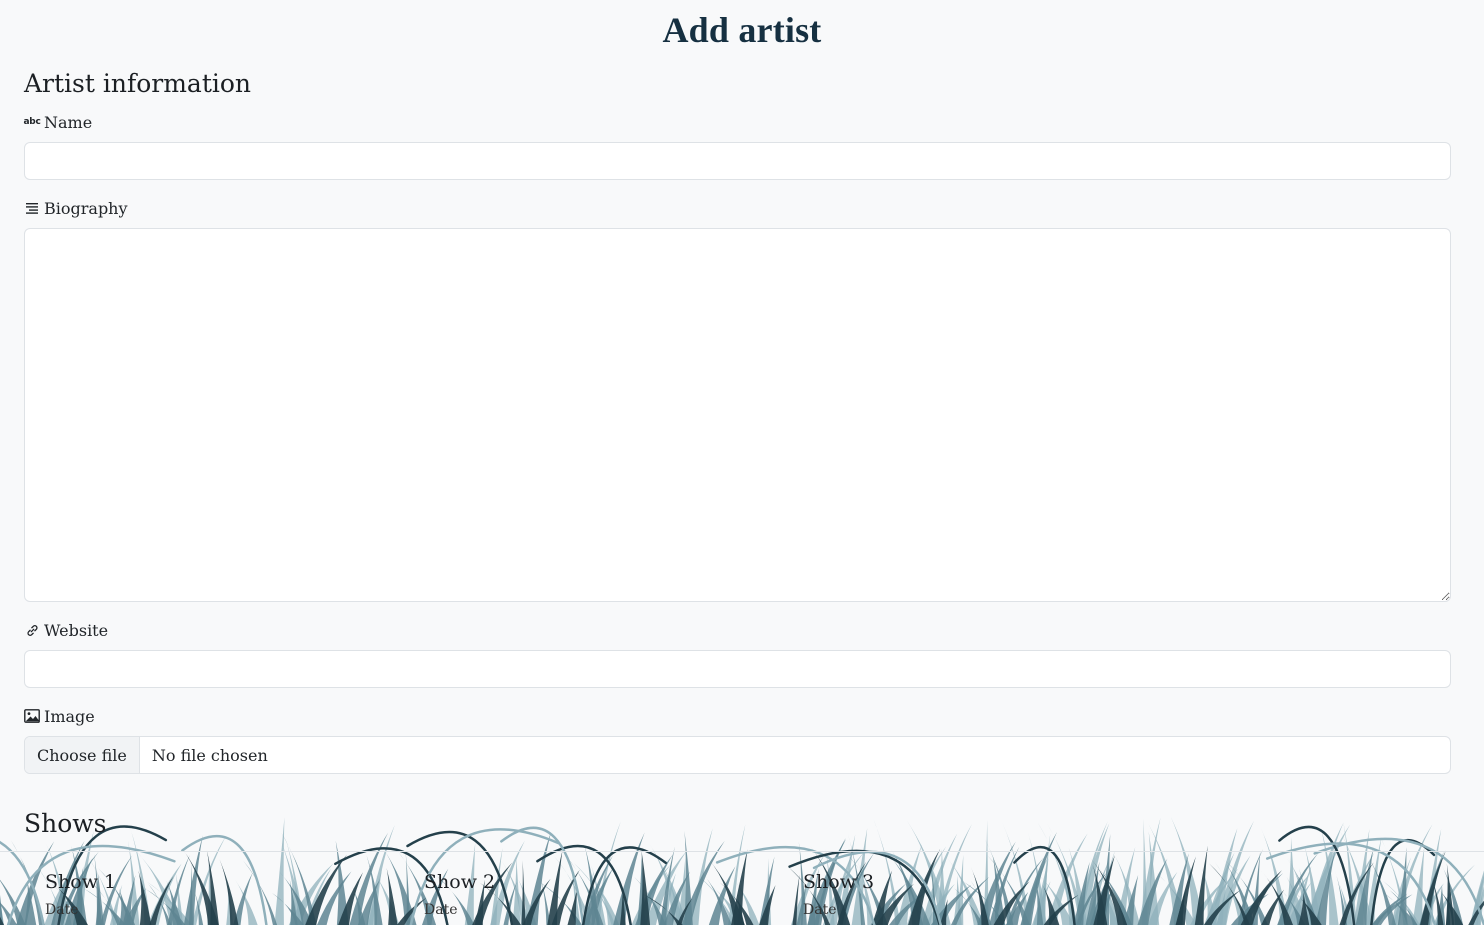 The image size is (1484, 925). What do you see at coordinates (66, 630) in the screenshot?
I see `website-label: Website` at bounding box center [66, 630].